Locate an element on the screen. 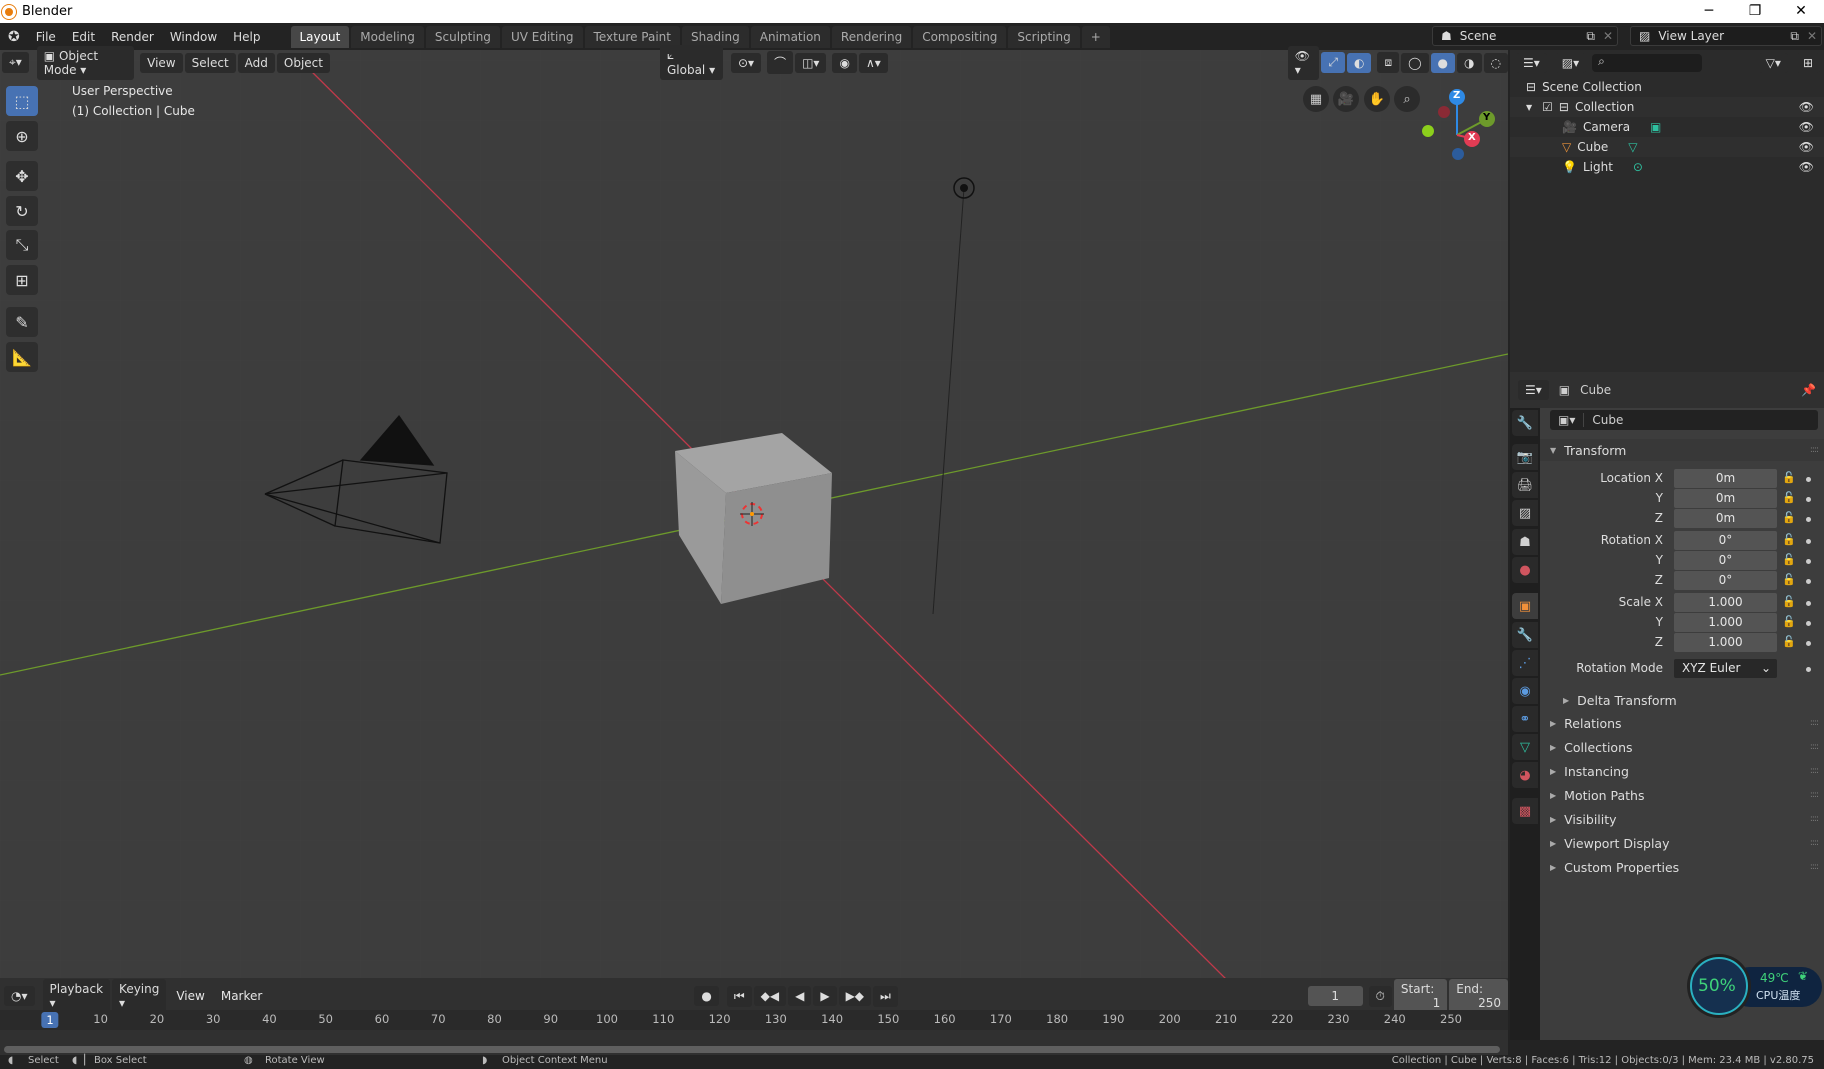 The width and height of the screenshot is (1824, 1069). cursor-tool: ⊕ is located at coordinates (22, 136).